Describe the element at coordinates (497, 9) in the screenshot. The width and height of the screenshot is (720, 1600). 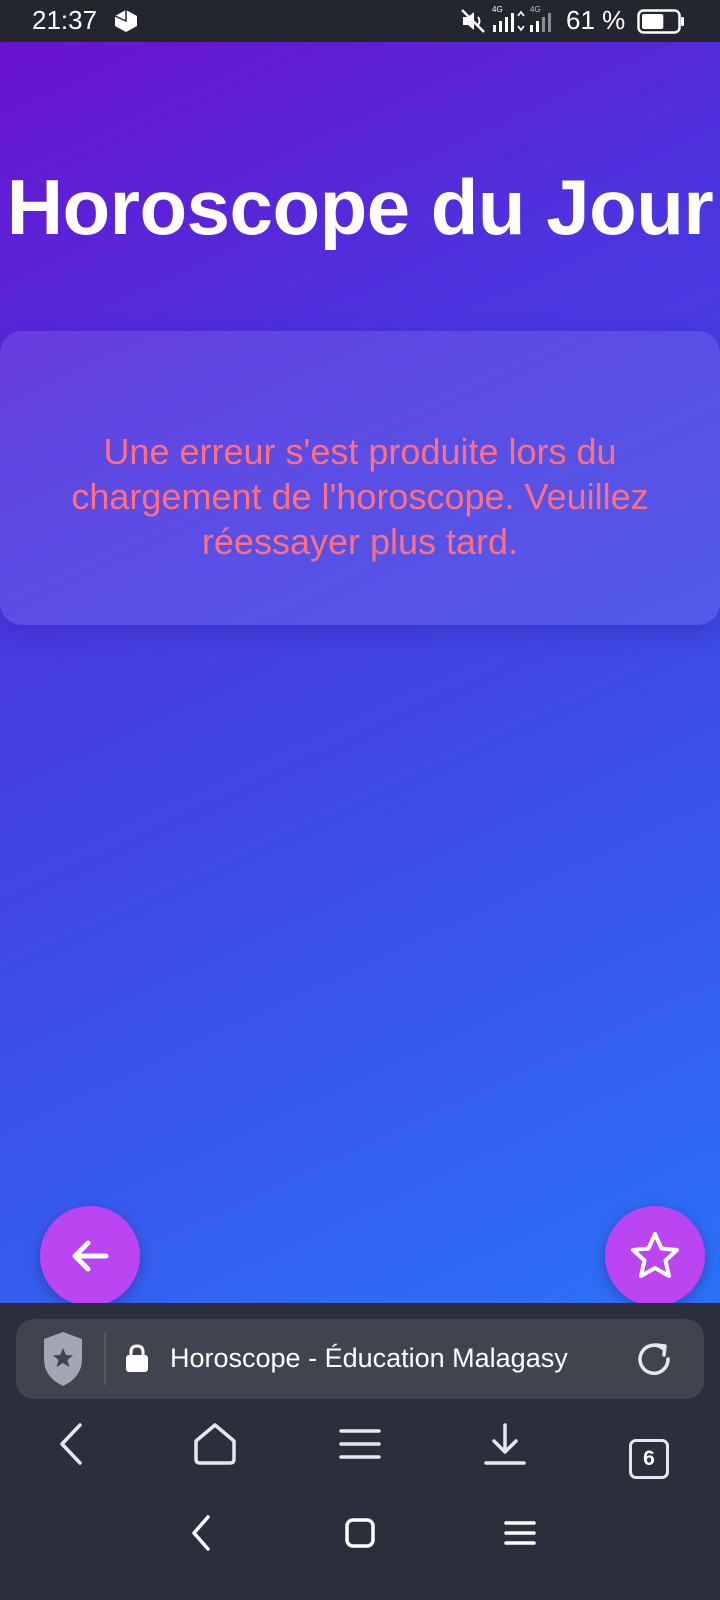
I see `network-label: 4G` at that location.